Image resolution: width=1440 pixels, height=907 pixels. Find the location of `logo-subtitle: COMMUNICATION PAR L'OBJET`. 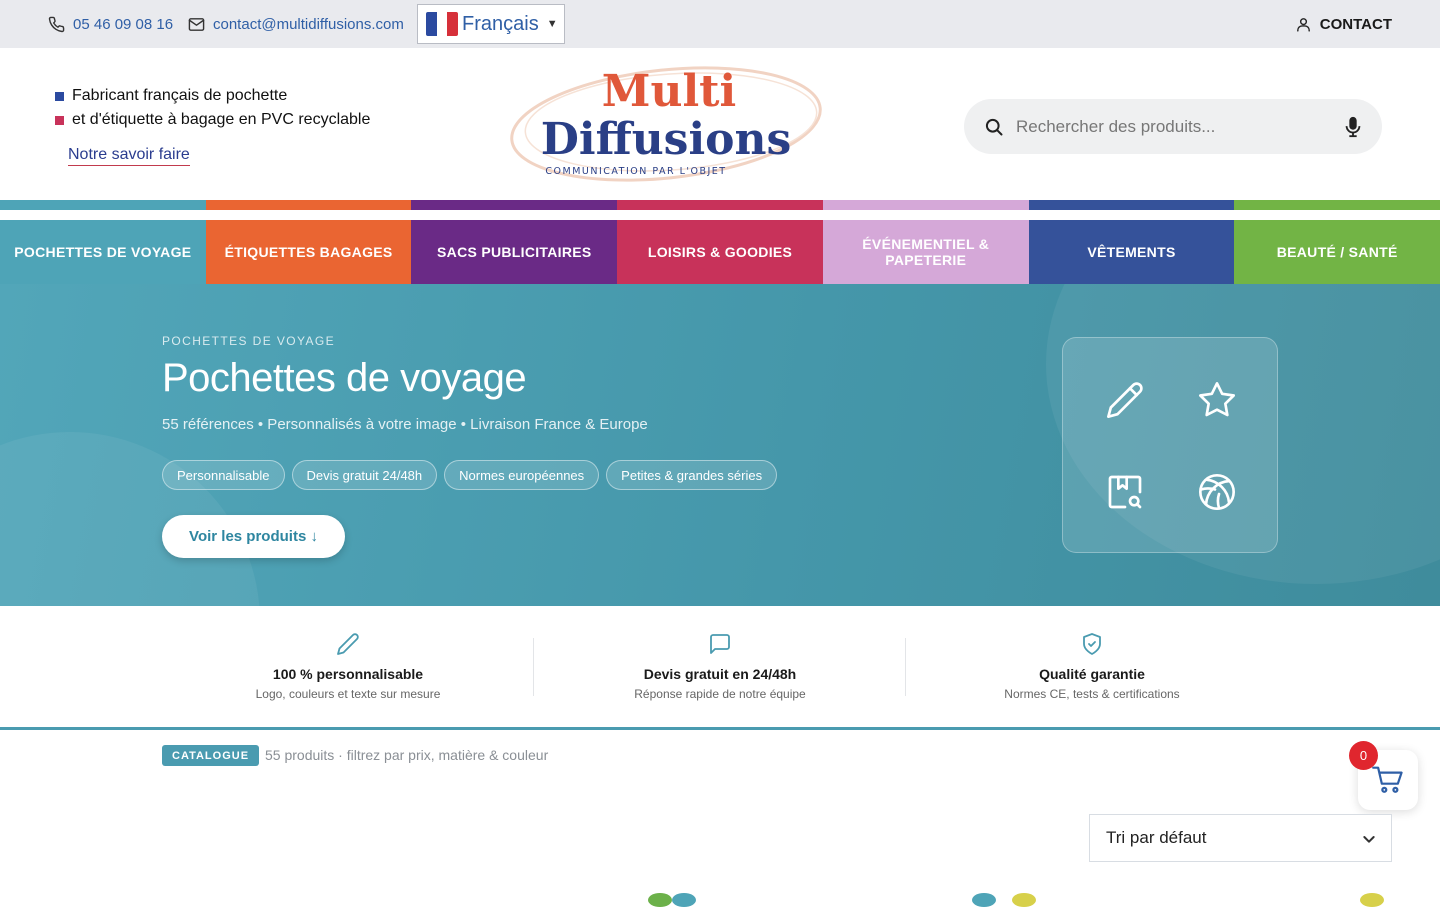

logo-subtitle: COMMUNICATION PAR L'OBJET is located at coordinates (635, 171).